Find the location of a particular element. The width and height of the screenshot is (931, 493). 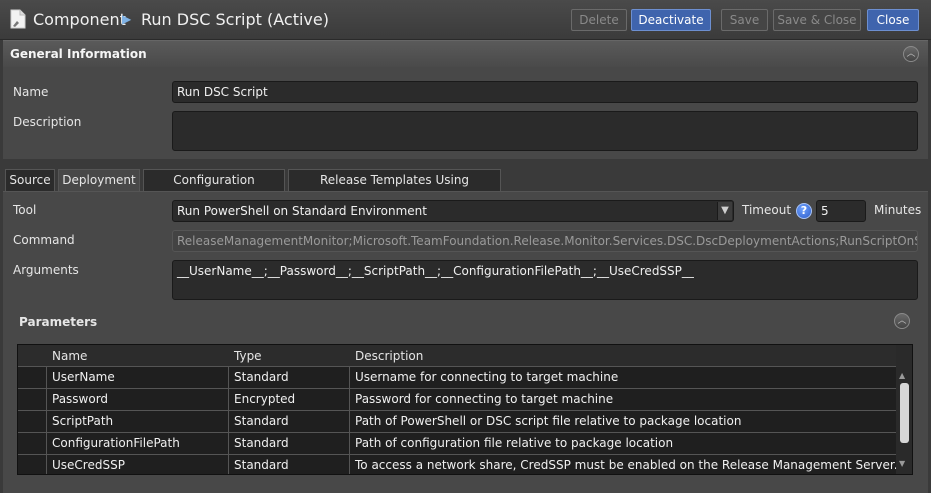

tool-select: Run PowerShell on Standard Environment ▼ is located at coordinates (453, 211).